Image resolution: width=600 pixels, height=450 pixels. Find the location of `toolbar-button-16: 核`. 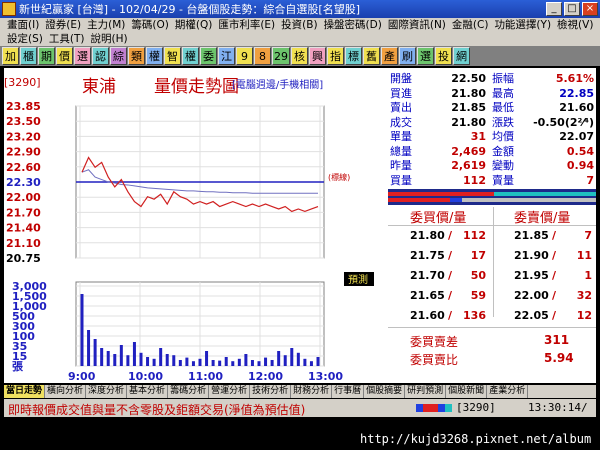

toolbar-button-16: 核 is located at coordinates (299, 56).